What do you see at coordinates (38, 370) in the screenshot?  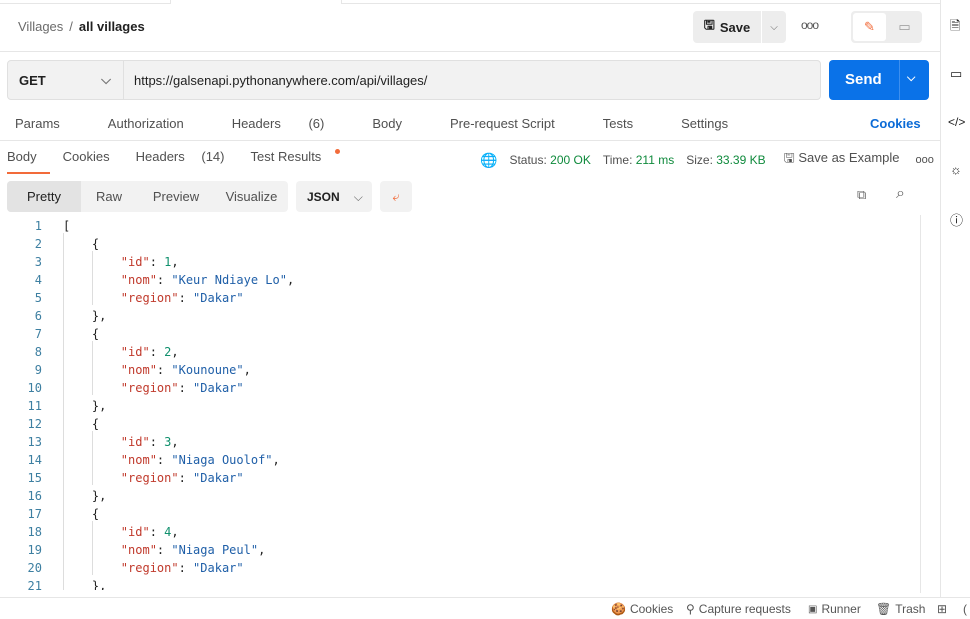 I see `line-number: 9` at bounding box center [38, 370].